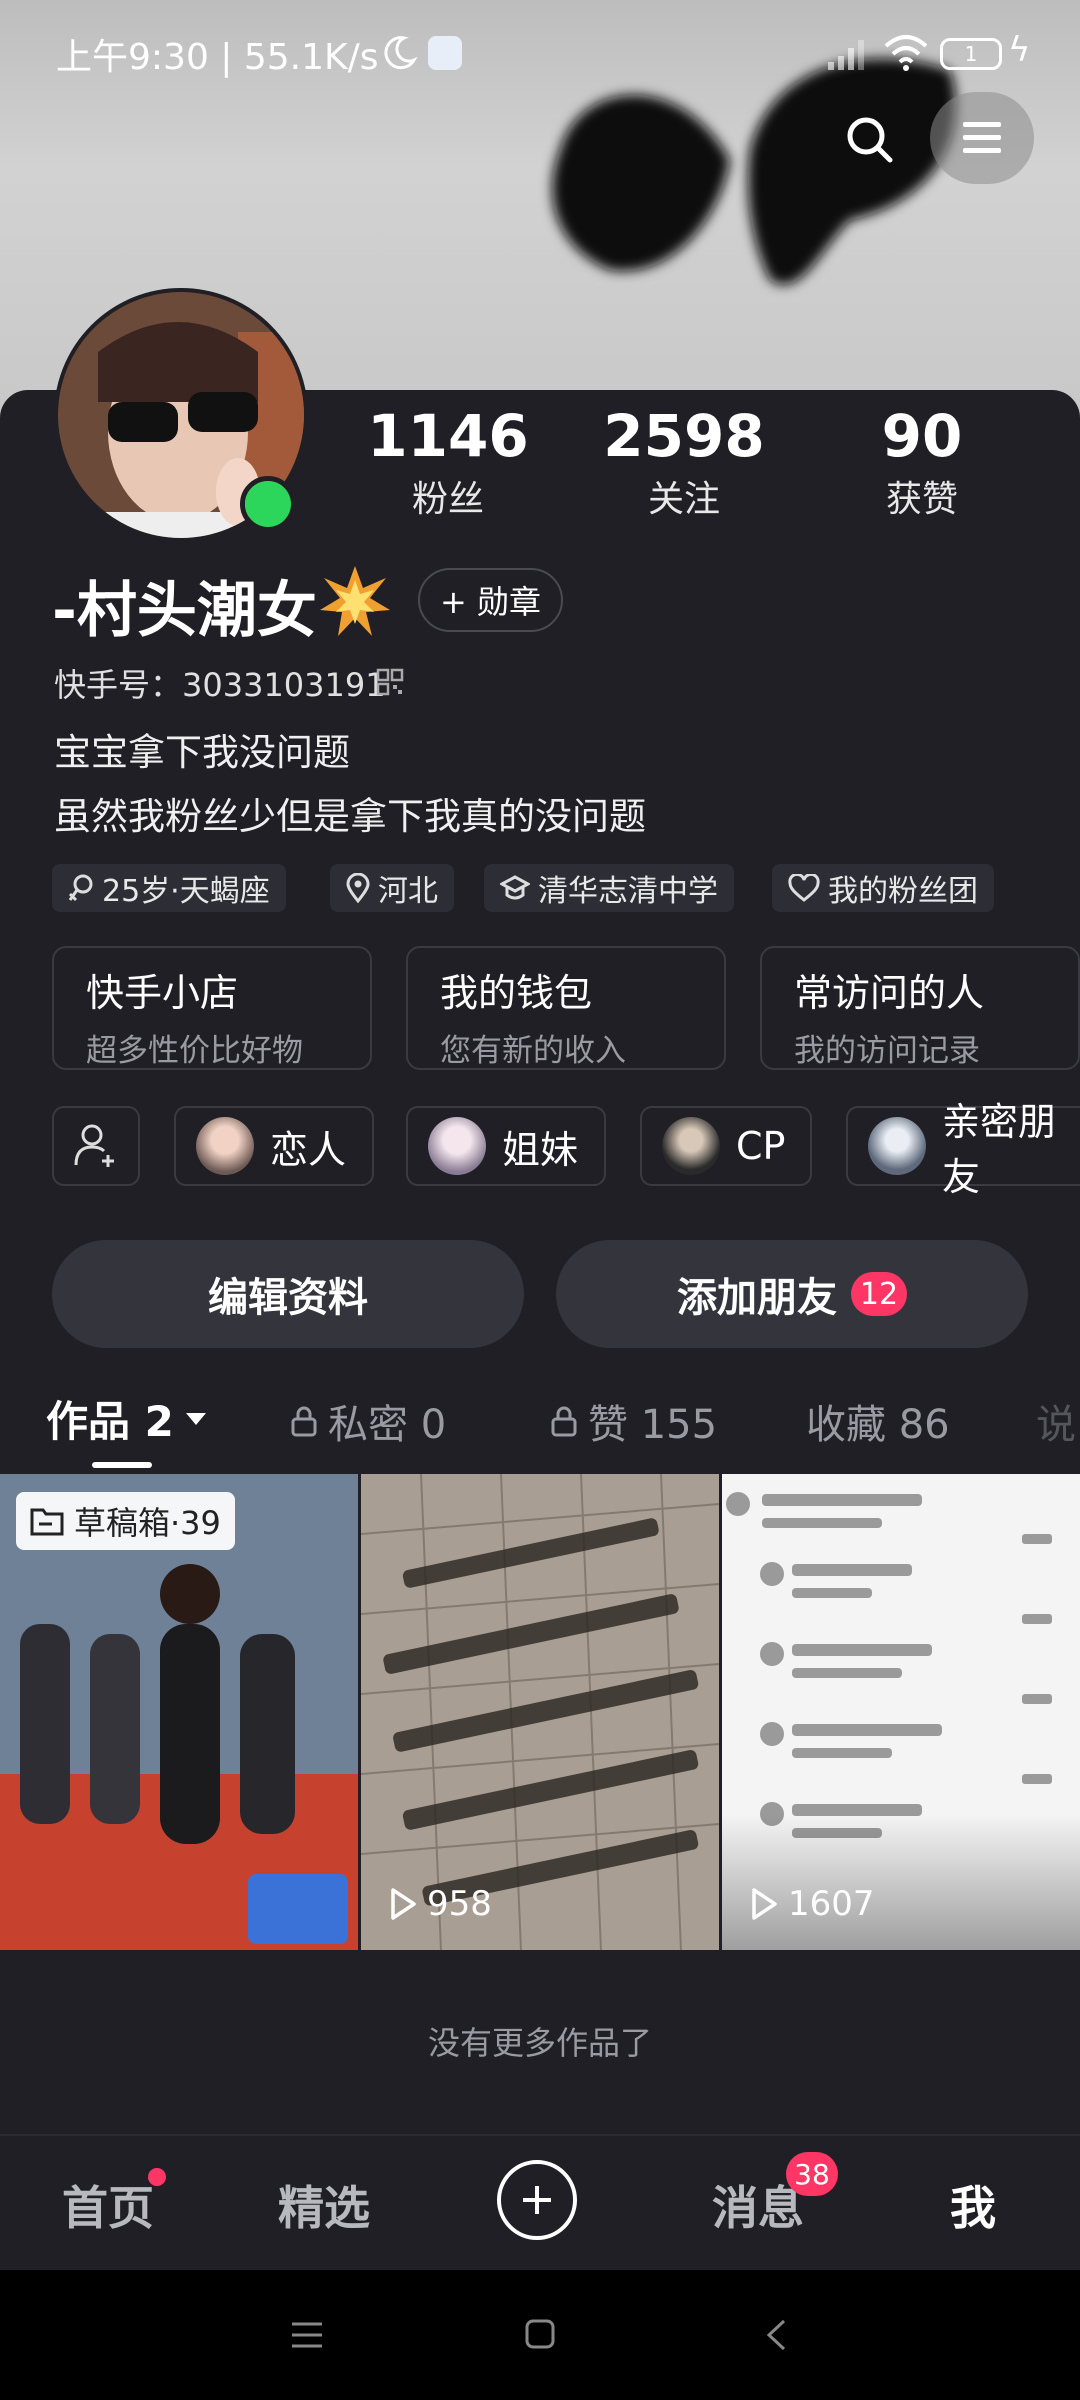 The width and height of the screenshot is (1080, 2400). Describe the element at coordinates (999, 1149) in the screenshot. I see `close-friend-label: 亲密朋友` at that location.